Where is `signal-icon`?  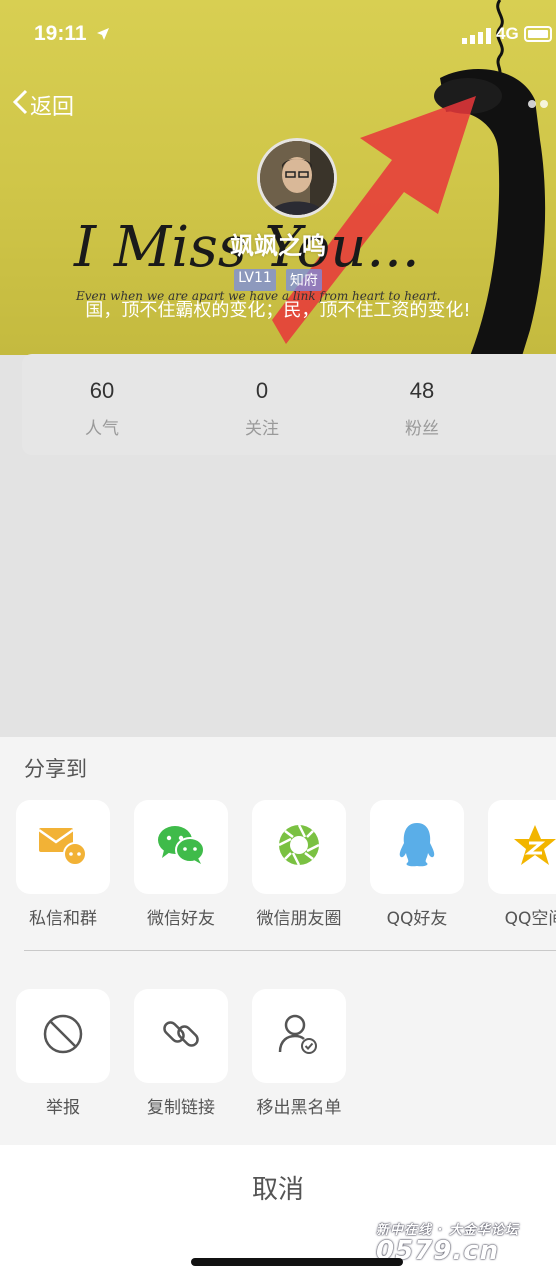 signal-icon is located at coordinates (477, 38).